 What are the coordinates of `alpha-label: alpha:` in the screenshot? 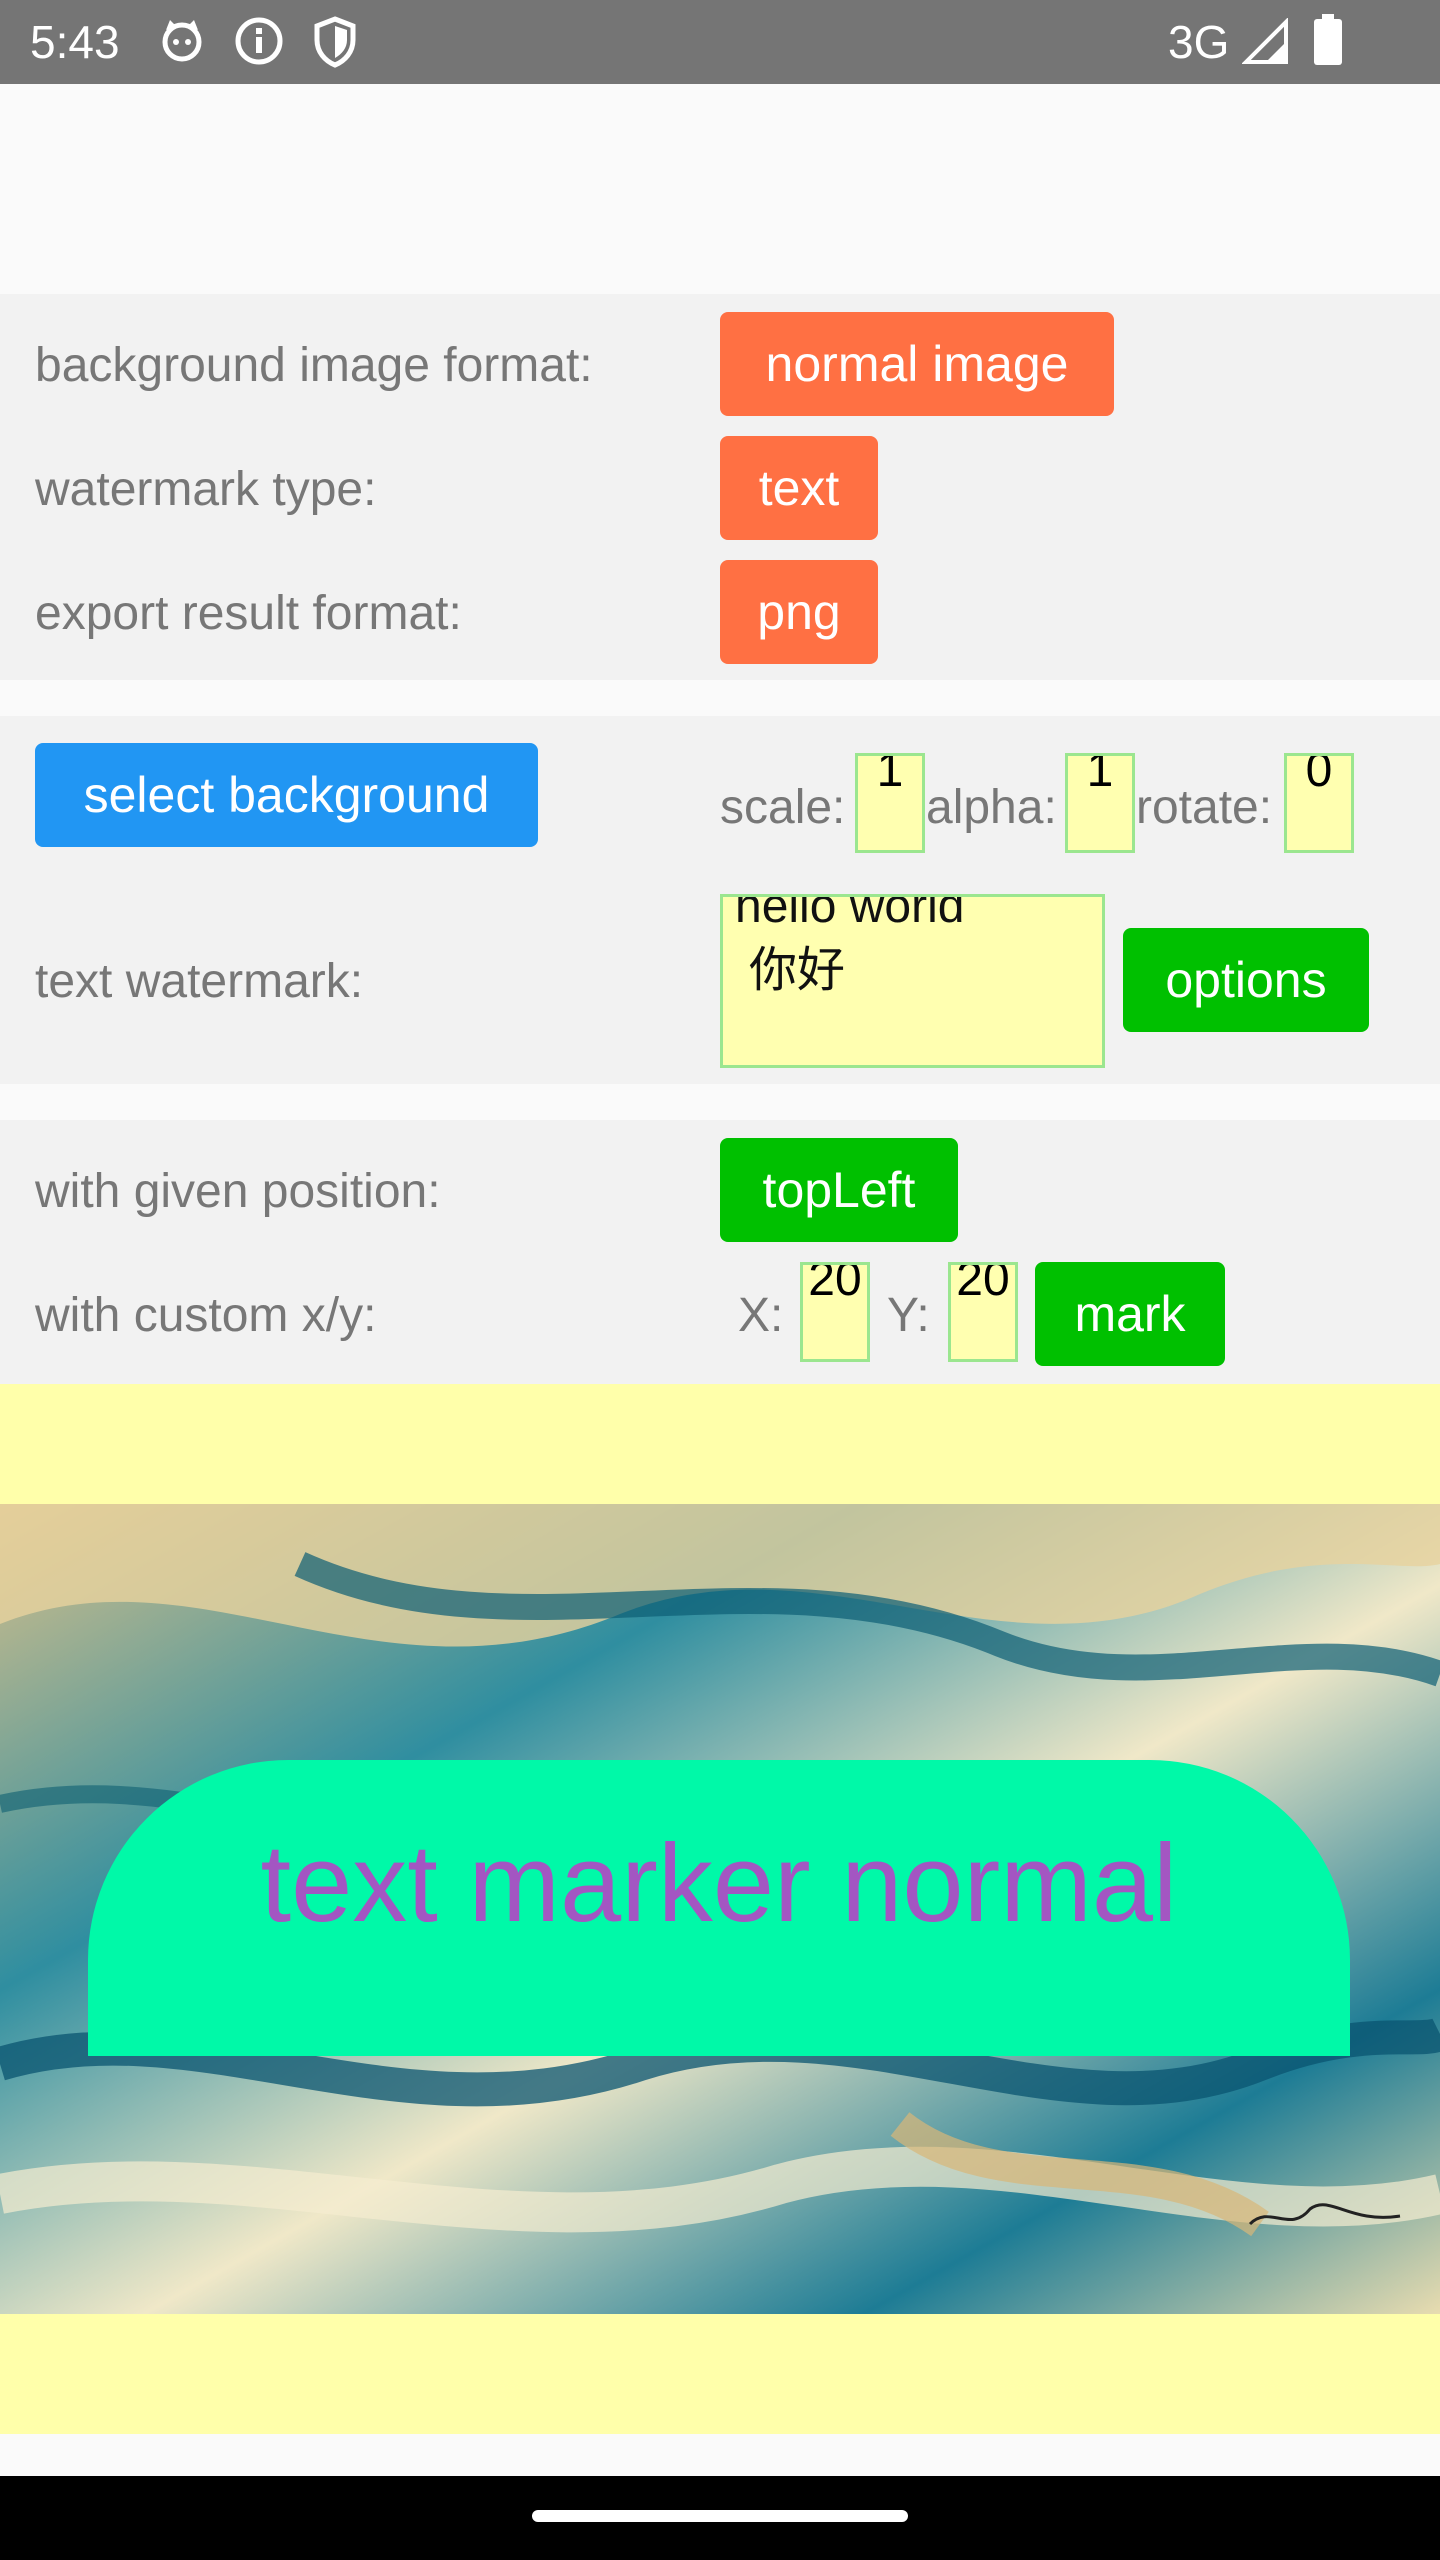 It's located at (991, 807).